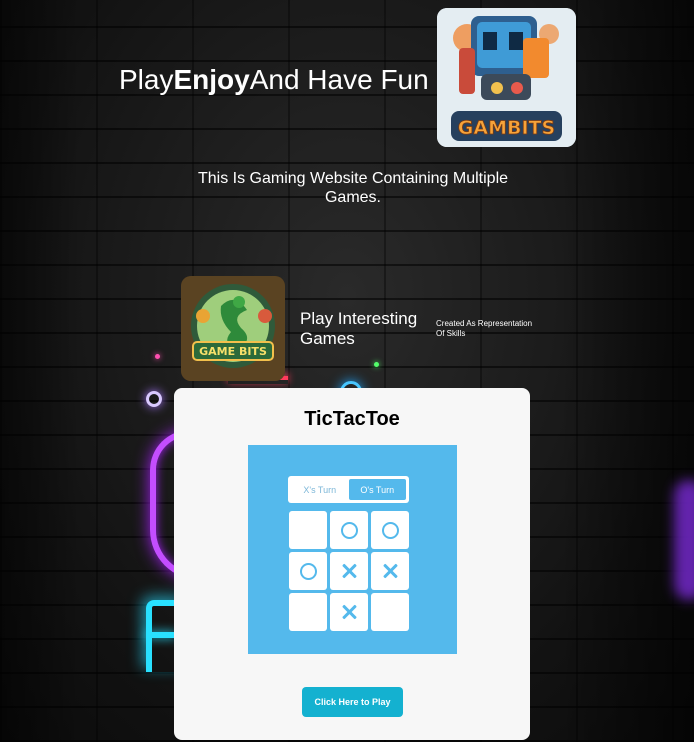 This screenshot has height=742, width=694. What do you see at coordinates (233, 328) in the screenshot?
I see `game-bits-logo: GAME BITS` at bounding box center [233, 328].